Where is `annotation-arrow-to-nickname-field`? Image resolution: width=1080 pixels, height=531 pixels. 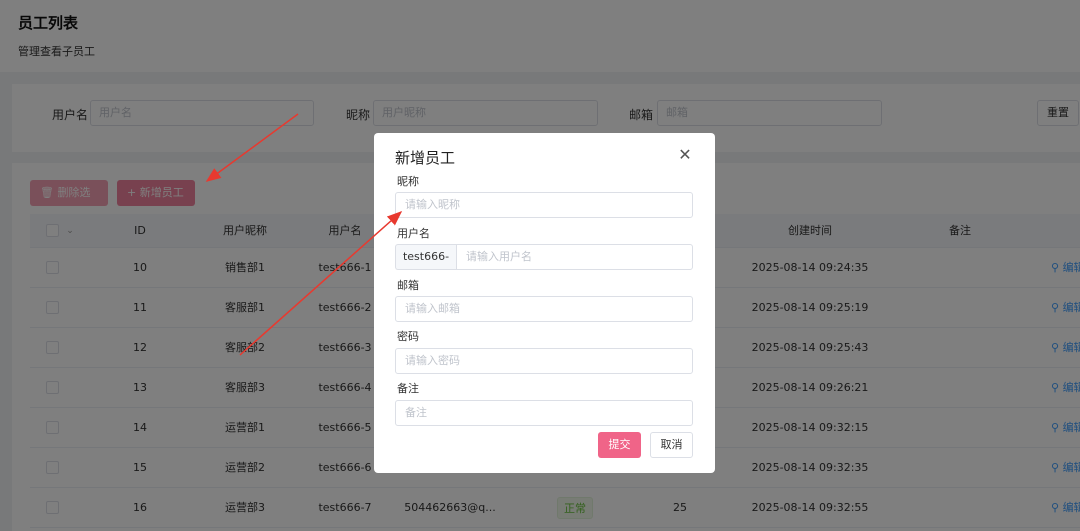 annotation-arrow-to-nickname-field is located at coordinates (321, 283).